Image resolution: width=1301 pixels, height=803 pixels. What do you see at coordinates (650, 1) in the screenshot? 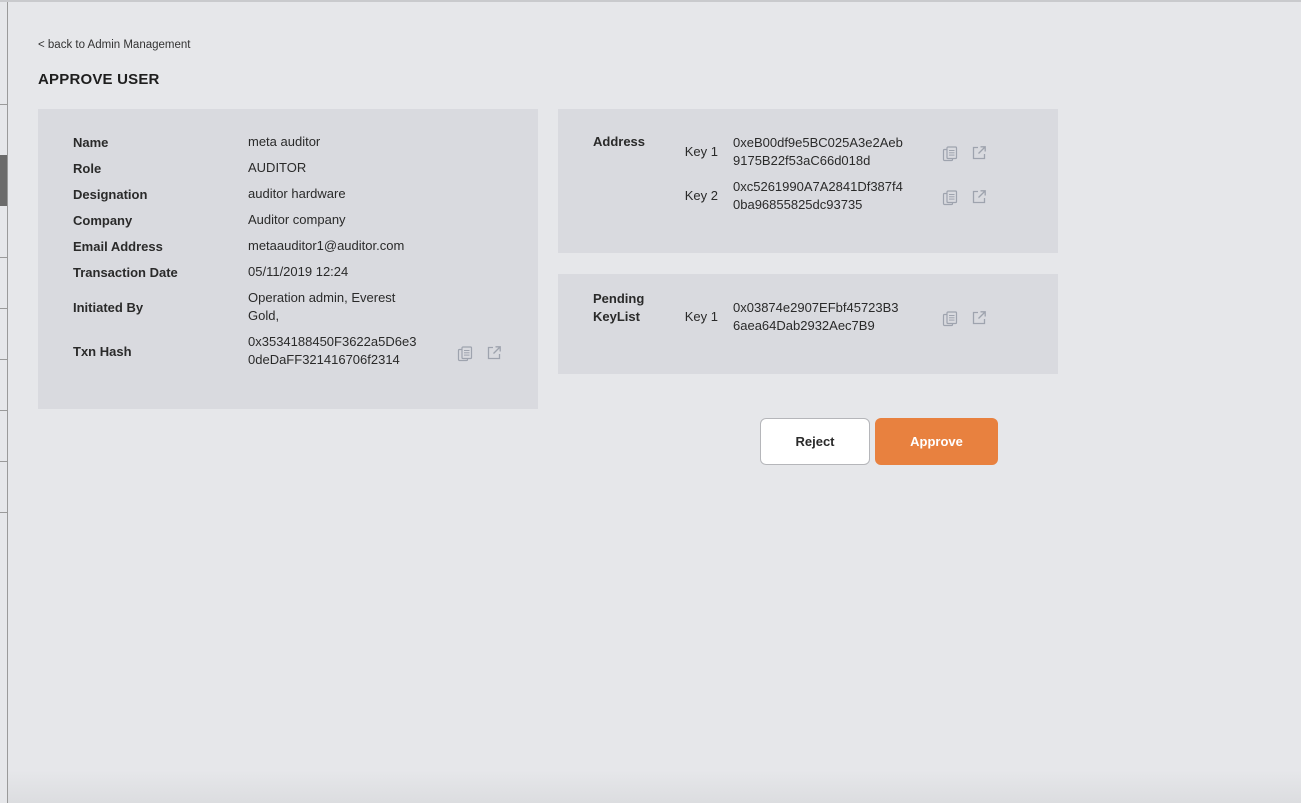
I see `top-border` at bounding box center [650, 1].